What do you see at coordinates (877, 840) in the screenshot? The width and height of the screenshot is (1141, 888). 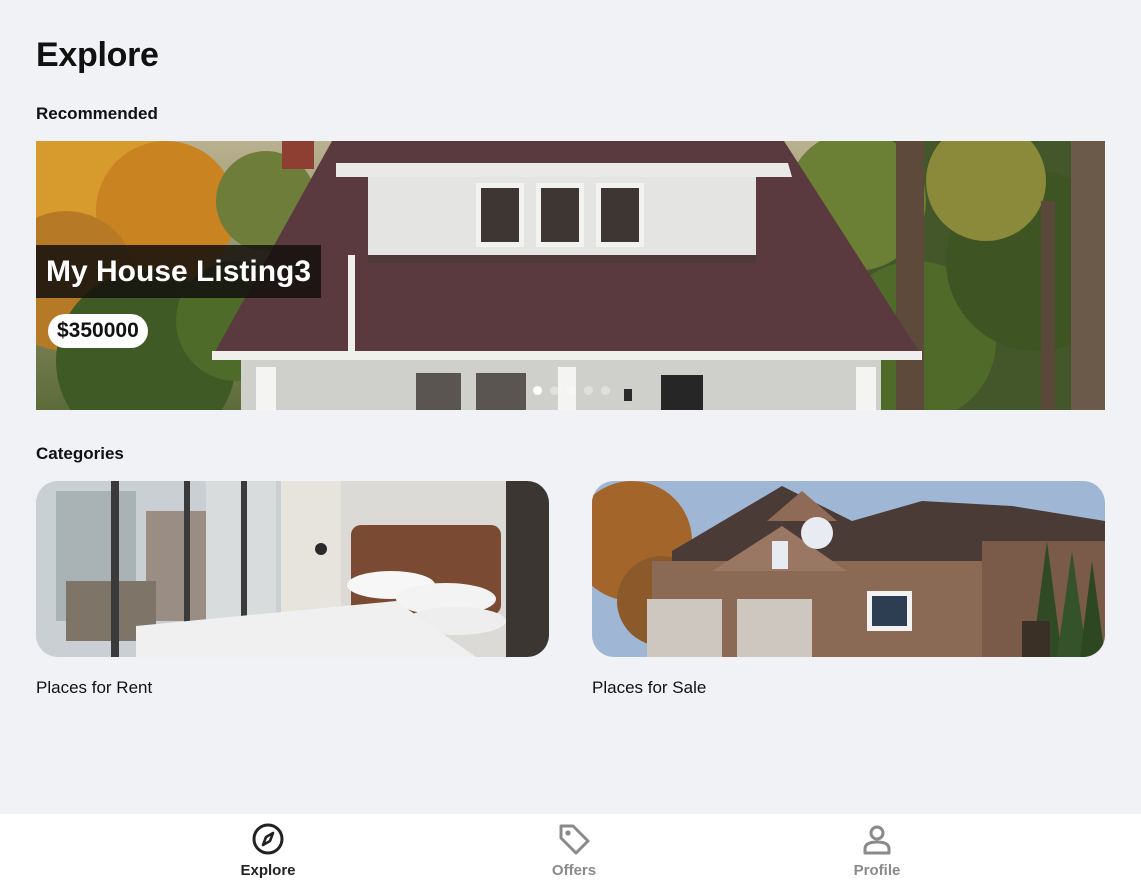 I see `user-icon` at bounding box center [877, 840].